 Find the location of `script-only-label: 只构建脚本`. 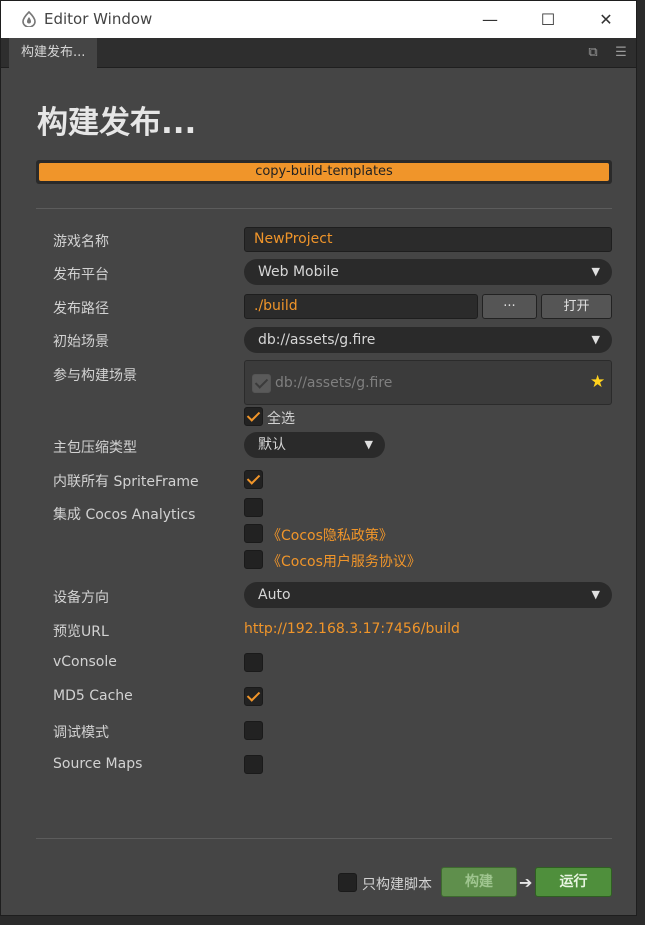

script-only-label: 只构建脚本 is located at coordinates (397, 885).